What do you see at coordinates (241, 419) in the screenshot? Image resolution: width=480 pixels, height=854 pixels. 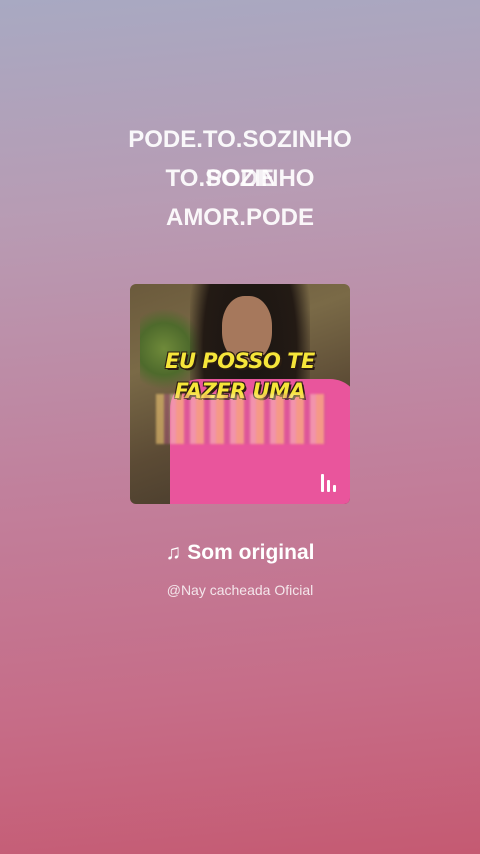 I see `cover-glitch-overlay` at bounding box center [241, 419].